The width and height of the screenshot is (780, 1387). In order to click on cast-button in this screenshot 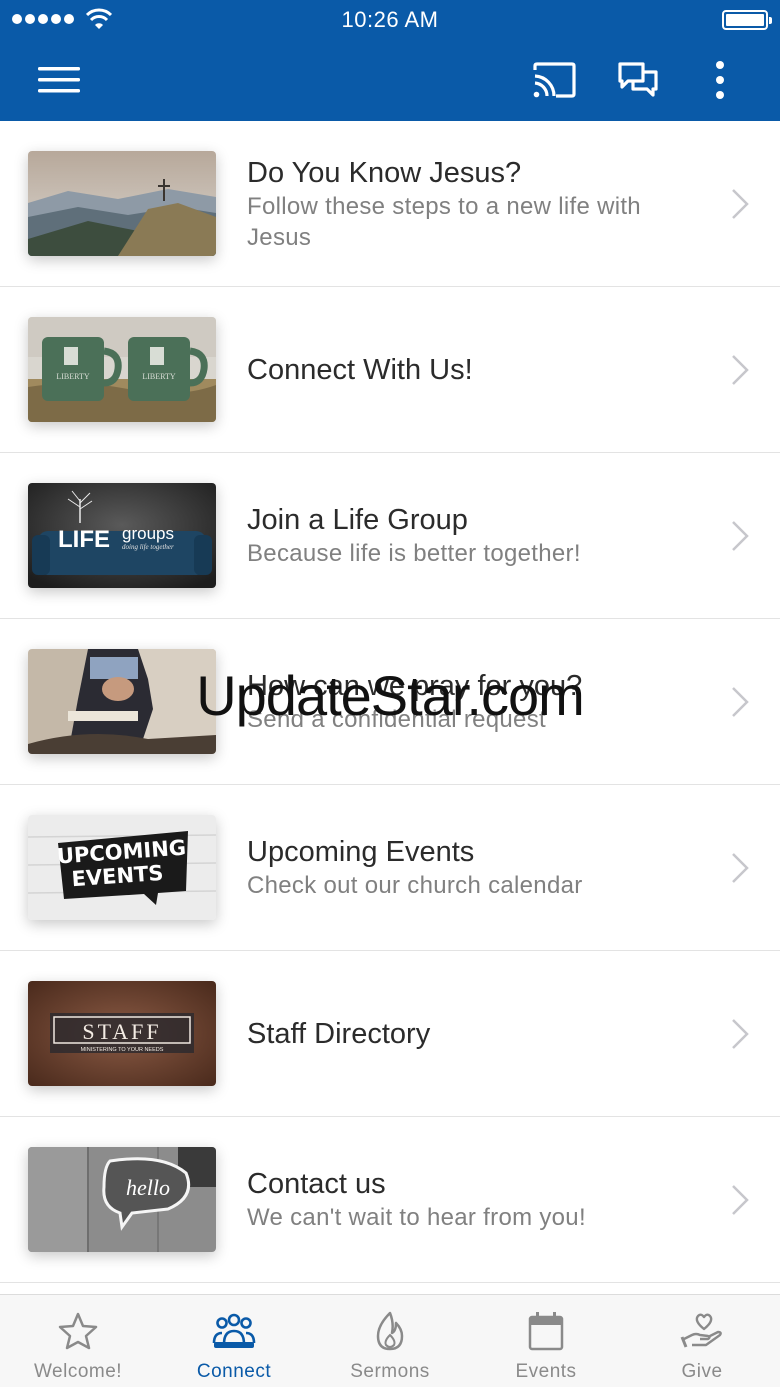, I will do `click(554, 80)`.